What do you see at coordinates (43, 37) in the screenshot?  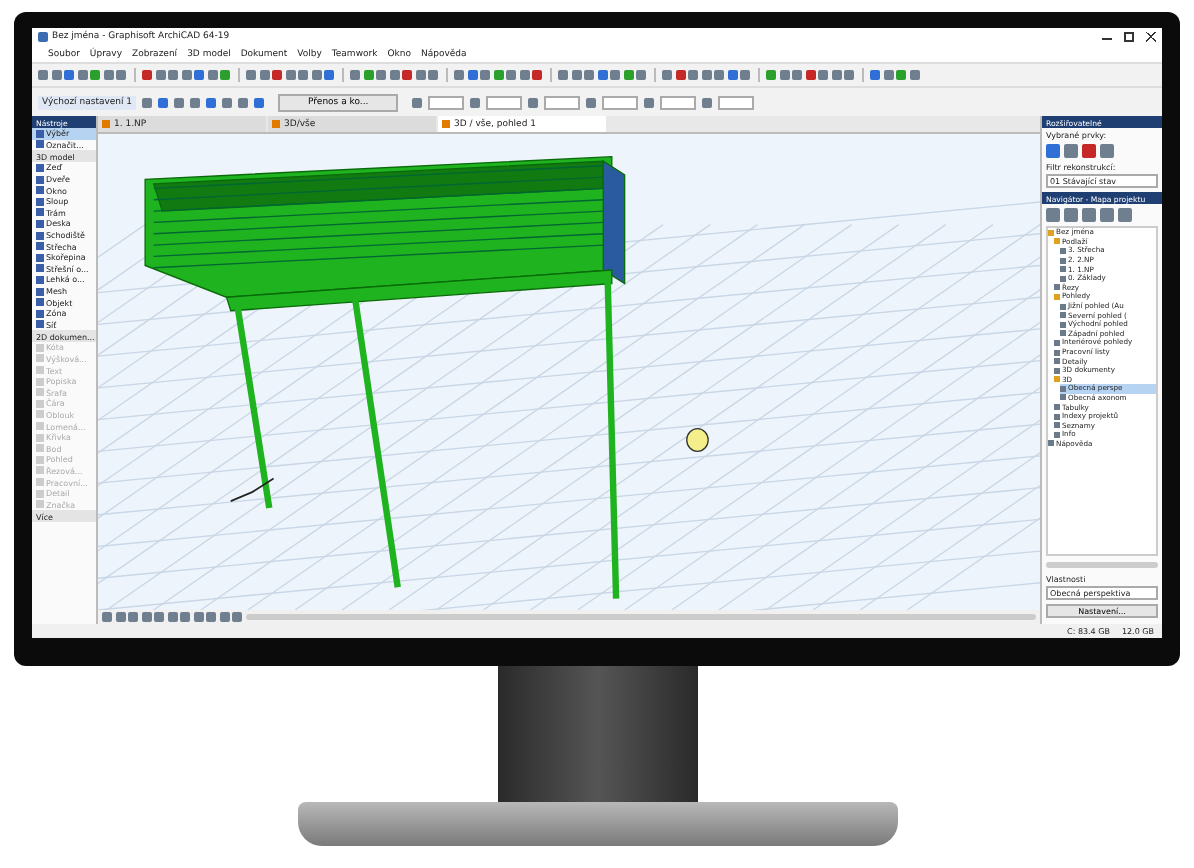 I see `app-icon` at bounding box center [43, 37].